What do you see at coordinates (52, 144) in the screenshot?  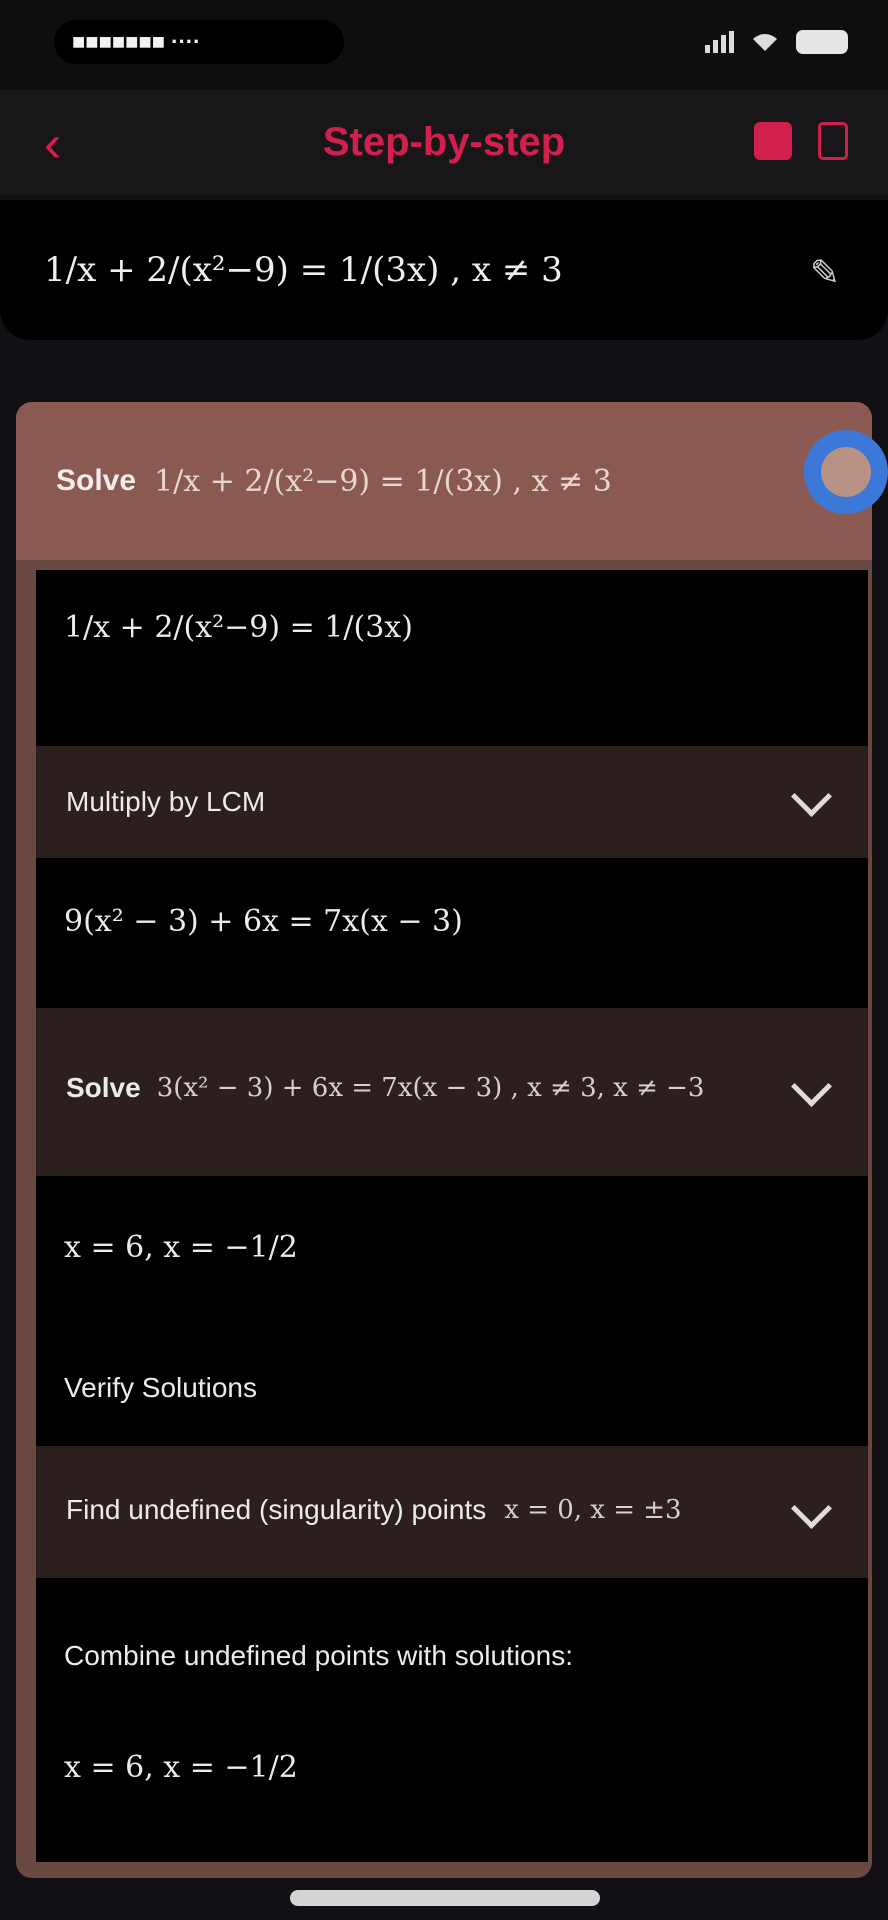 I see `chevron-left-icon: ‹` at bounding box center [52, 144].